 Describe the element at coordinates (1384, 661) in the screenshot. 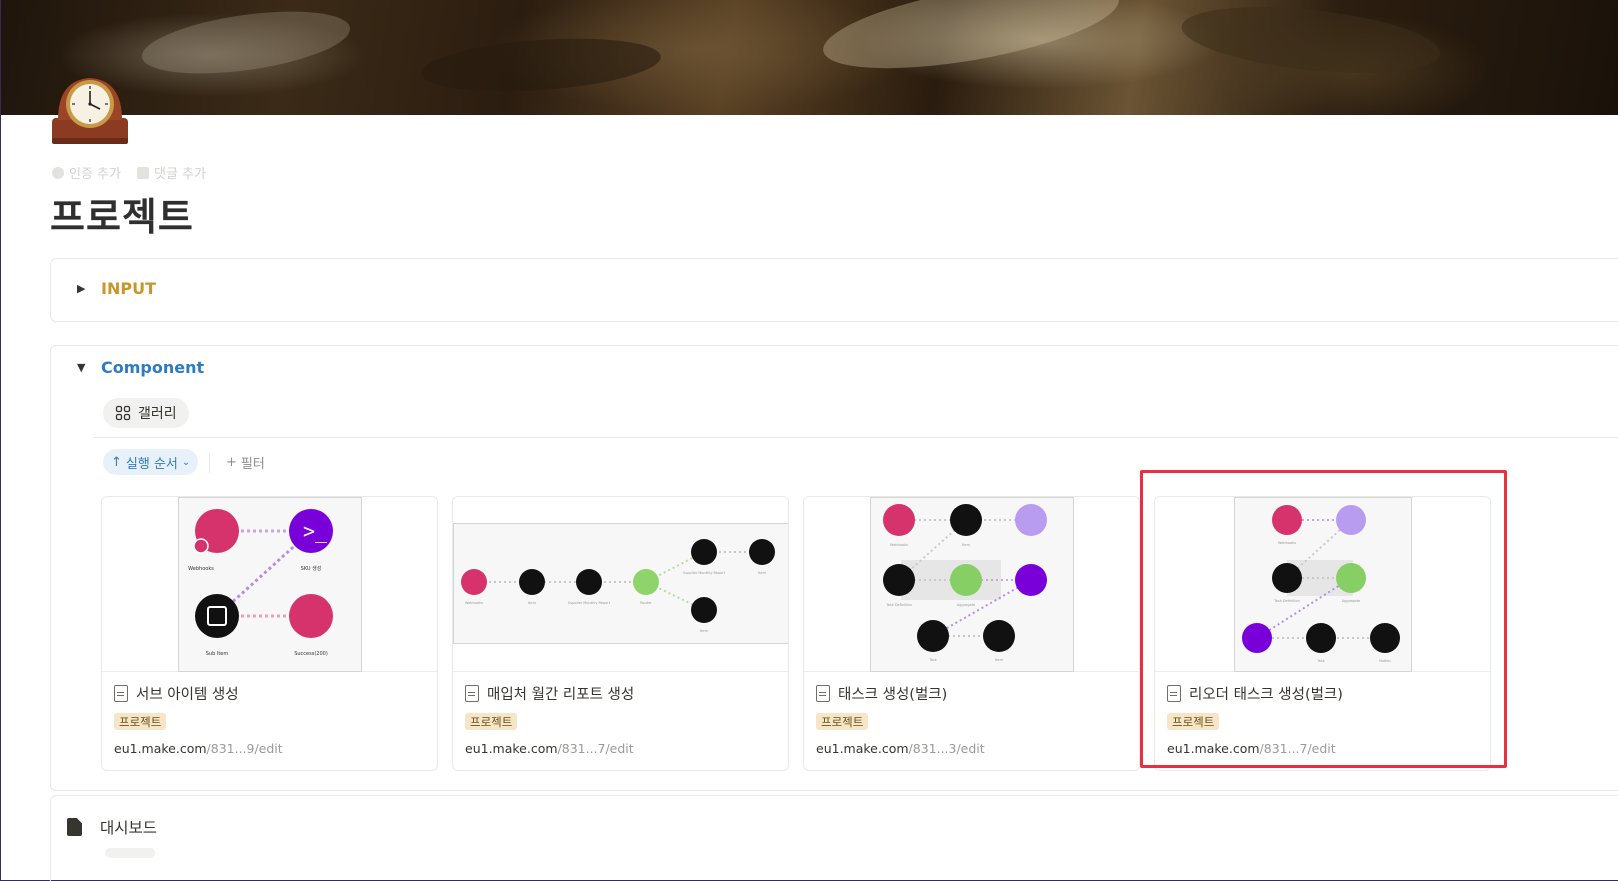

I see `node-label: Notion` at that location.